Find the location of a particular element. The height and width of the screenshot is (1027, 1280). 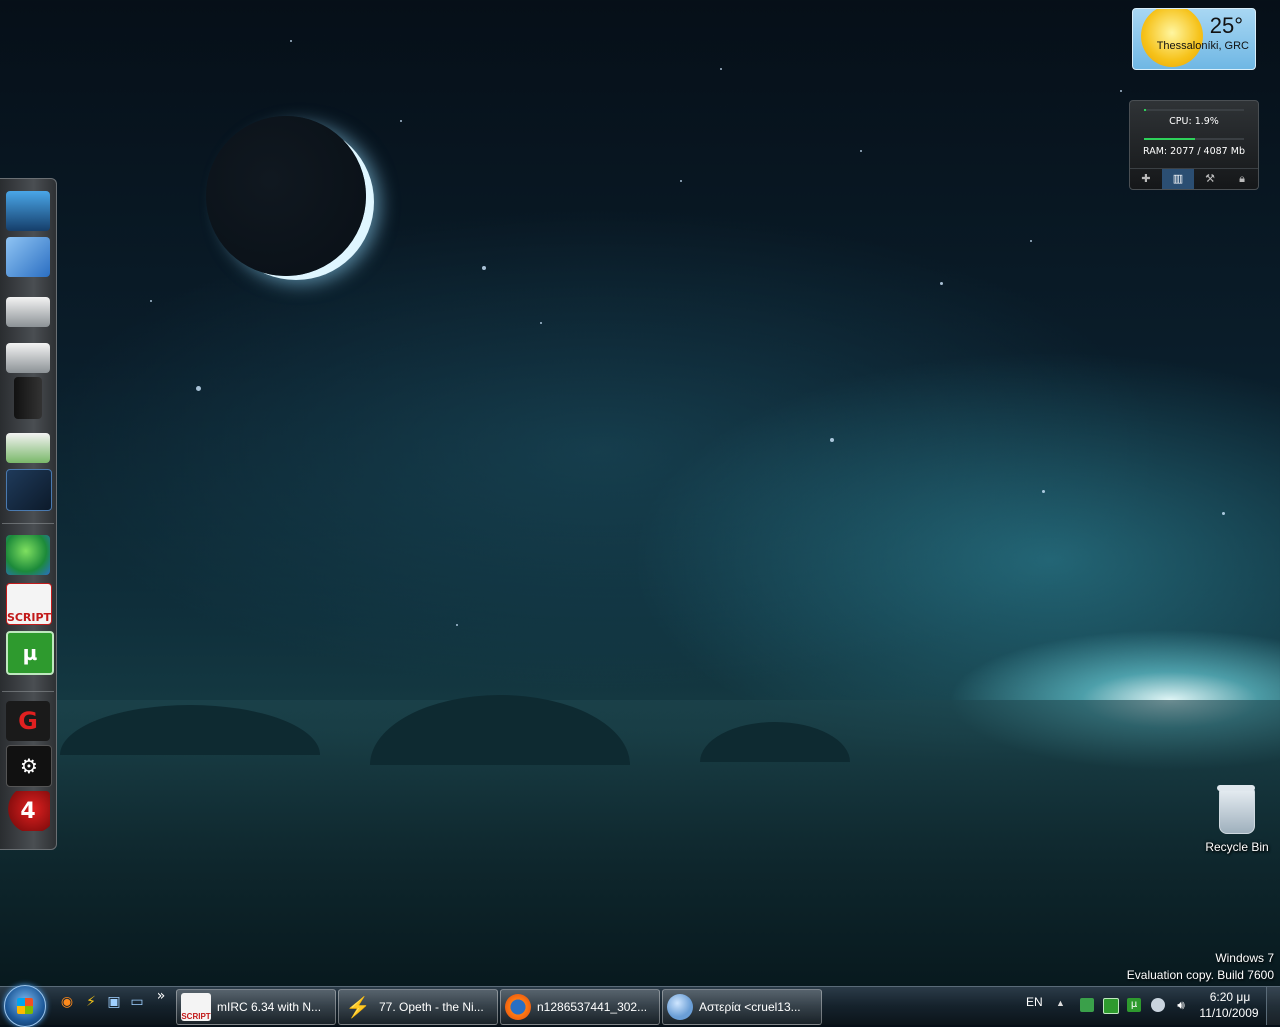

steam-icon: ⚙︎ is located at coordinates (29, 766).